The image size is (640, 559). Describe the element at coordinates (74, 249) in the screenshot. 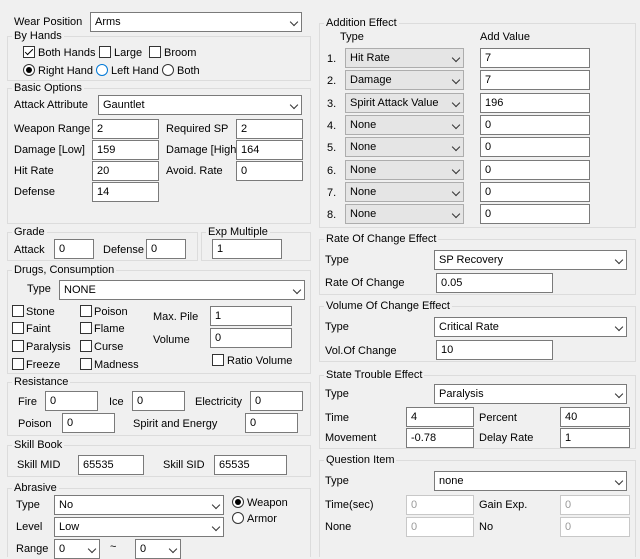

I see `grade-attack-field: 0` at that location.